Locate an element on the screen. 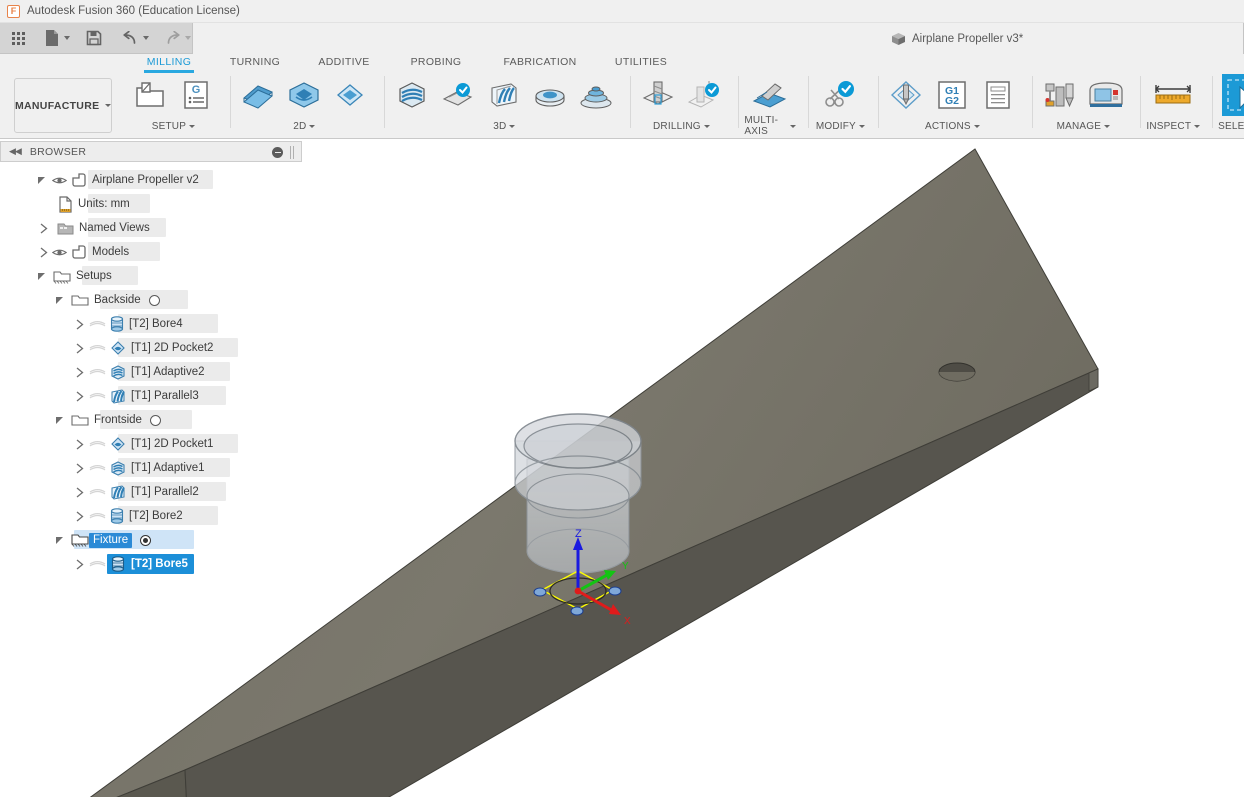  select-button is located at coordinates (1231, 95).